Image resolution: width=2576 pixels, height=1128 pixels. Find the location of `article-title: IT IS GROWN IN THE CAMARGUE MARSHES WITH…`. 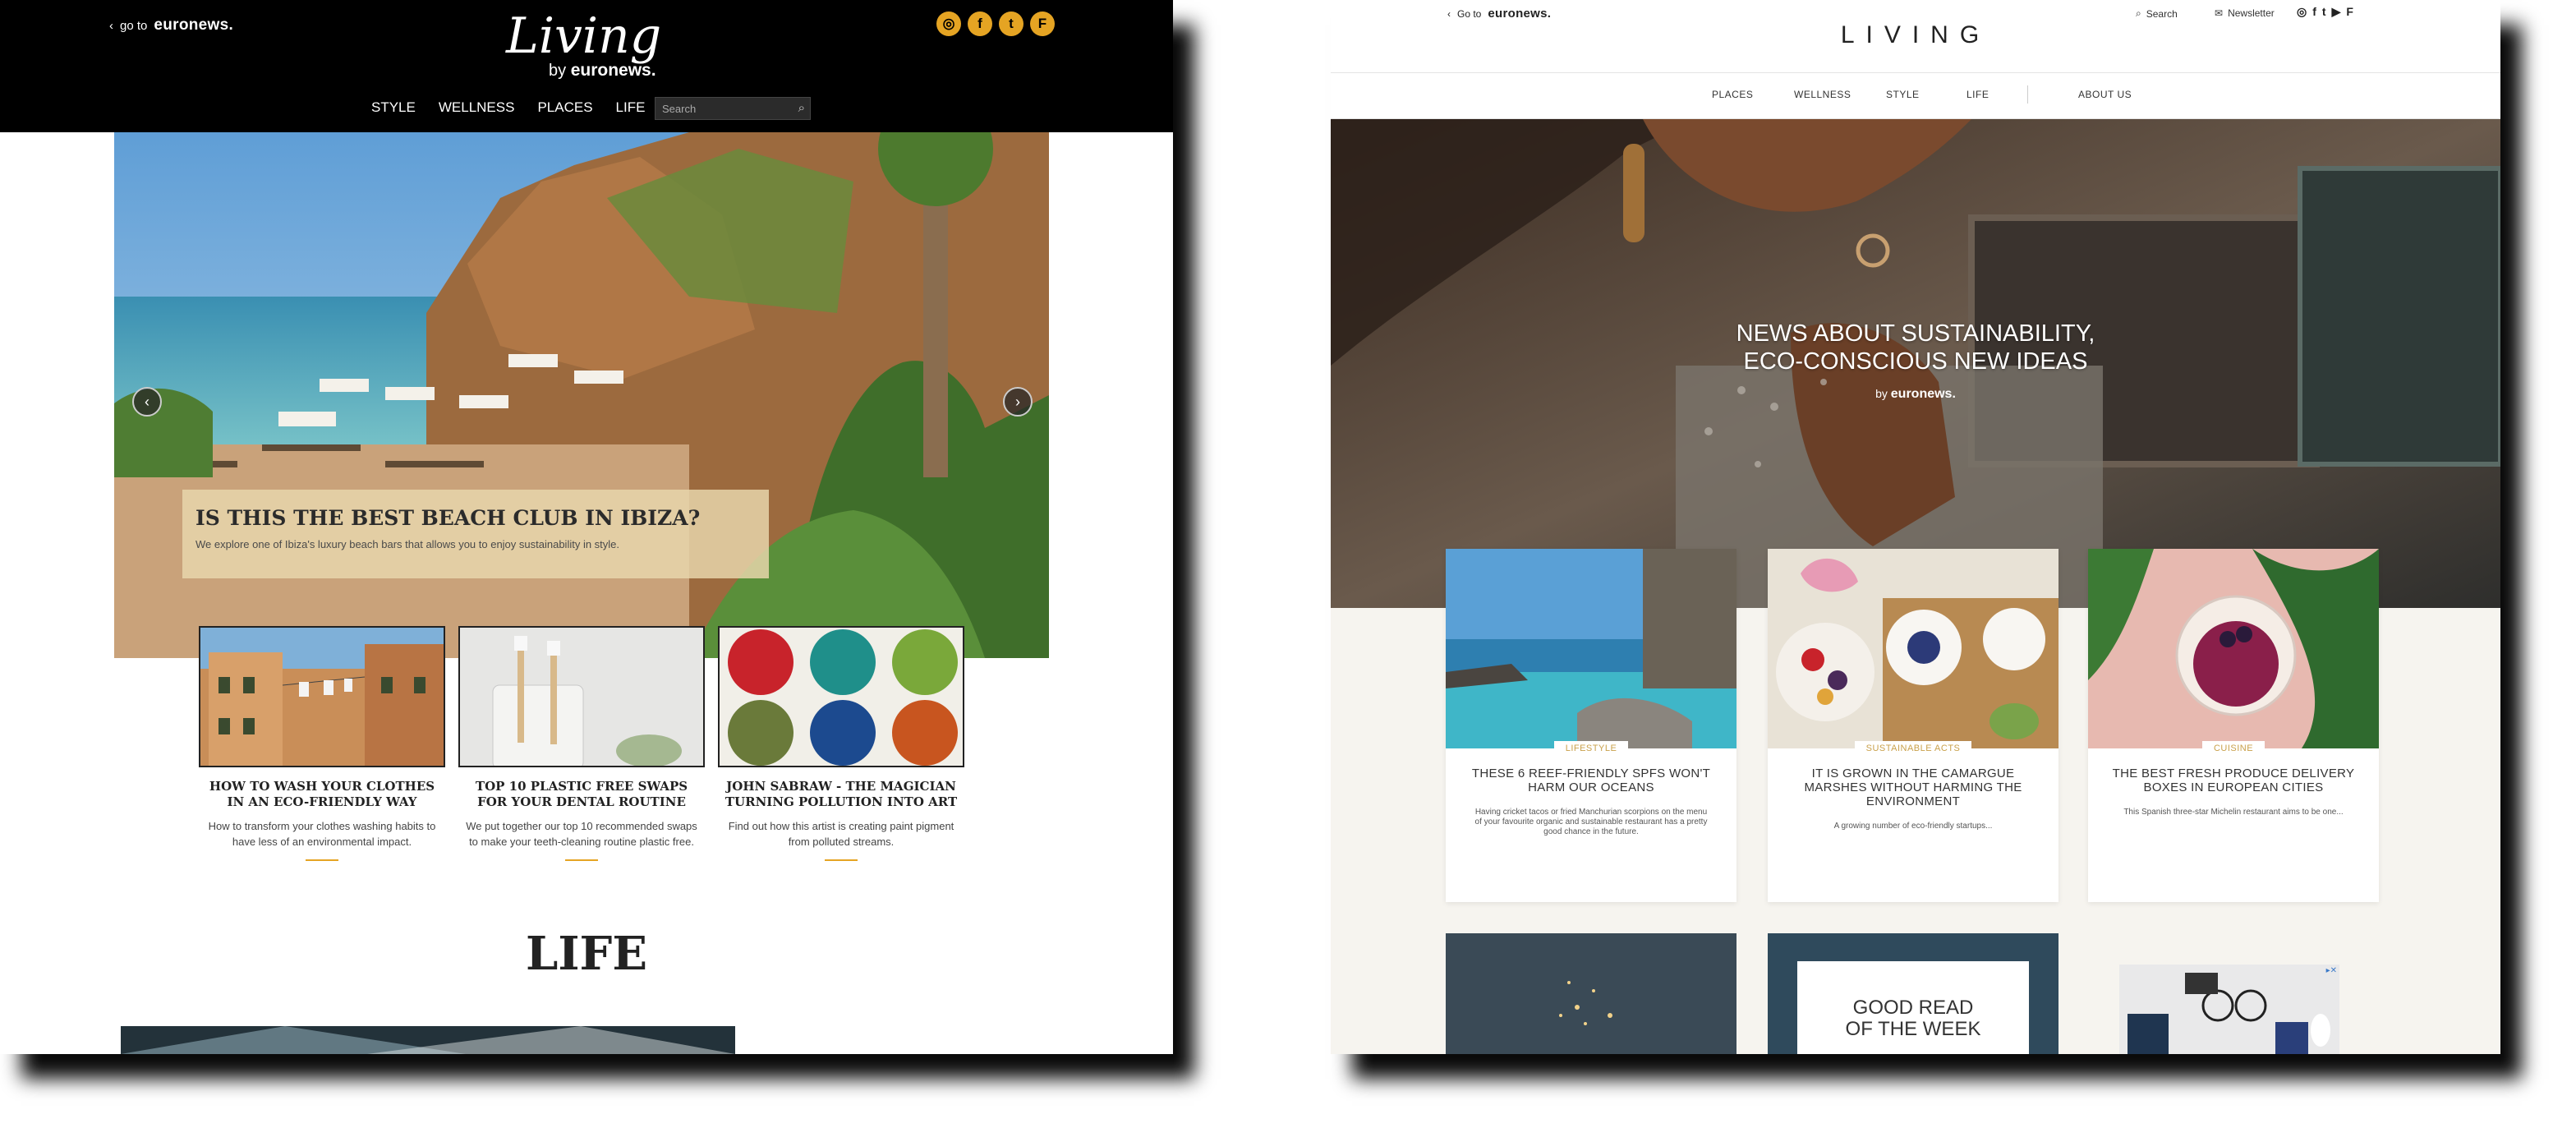

article-title: IT IS GROWN IN THE CAMARGUE MARSHES WITH… is located at coordinates (1913, 787).